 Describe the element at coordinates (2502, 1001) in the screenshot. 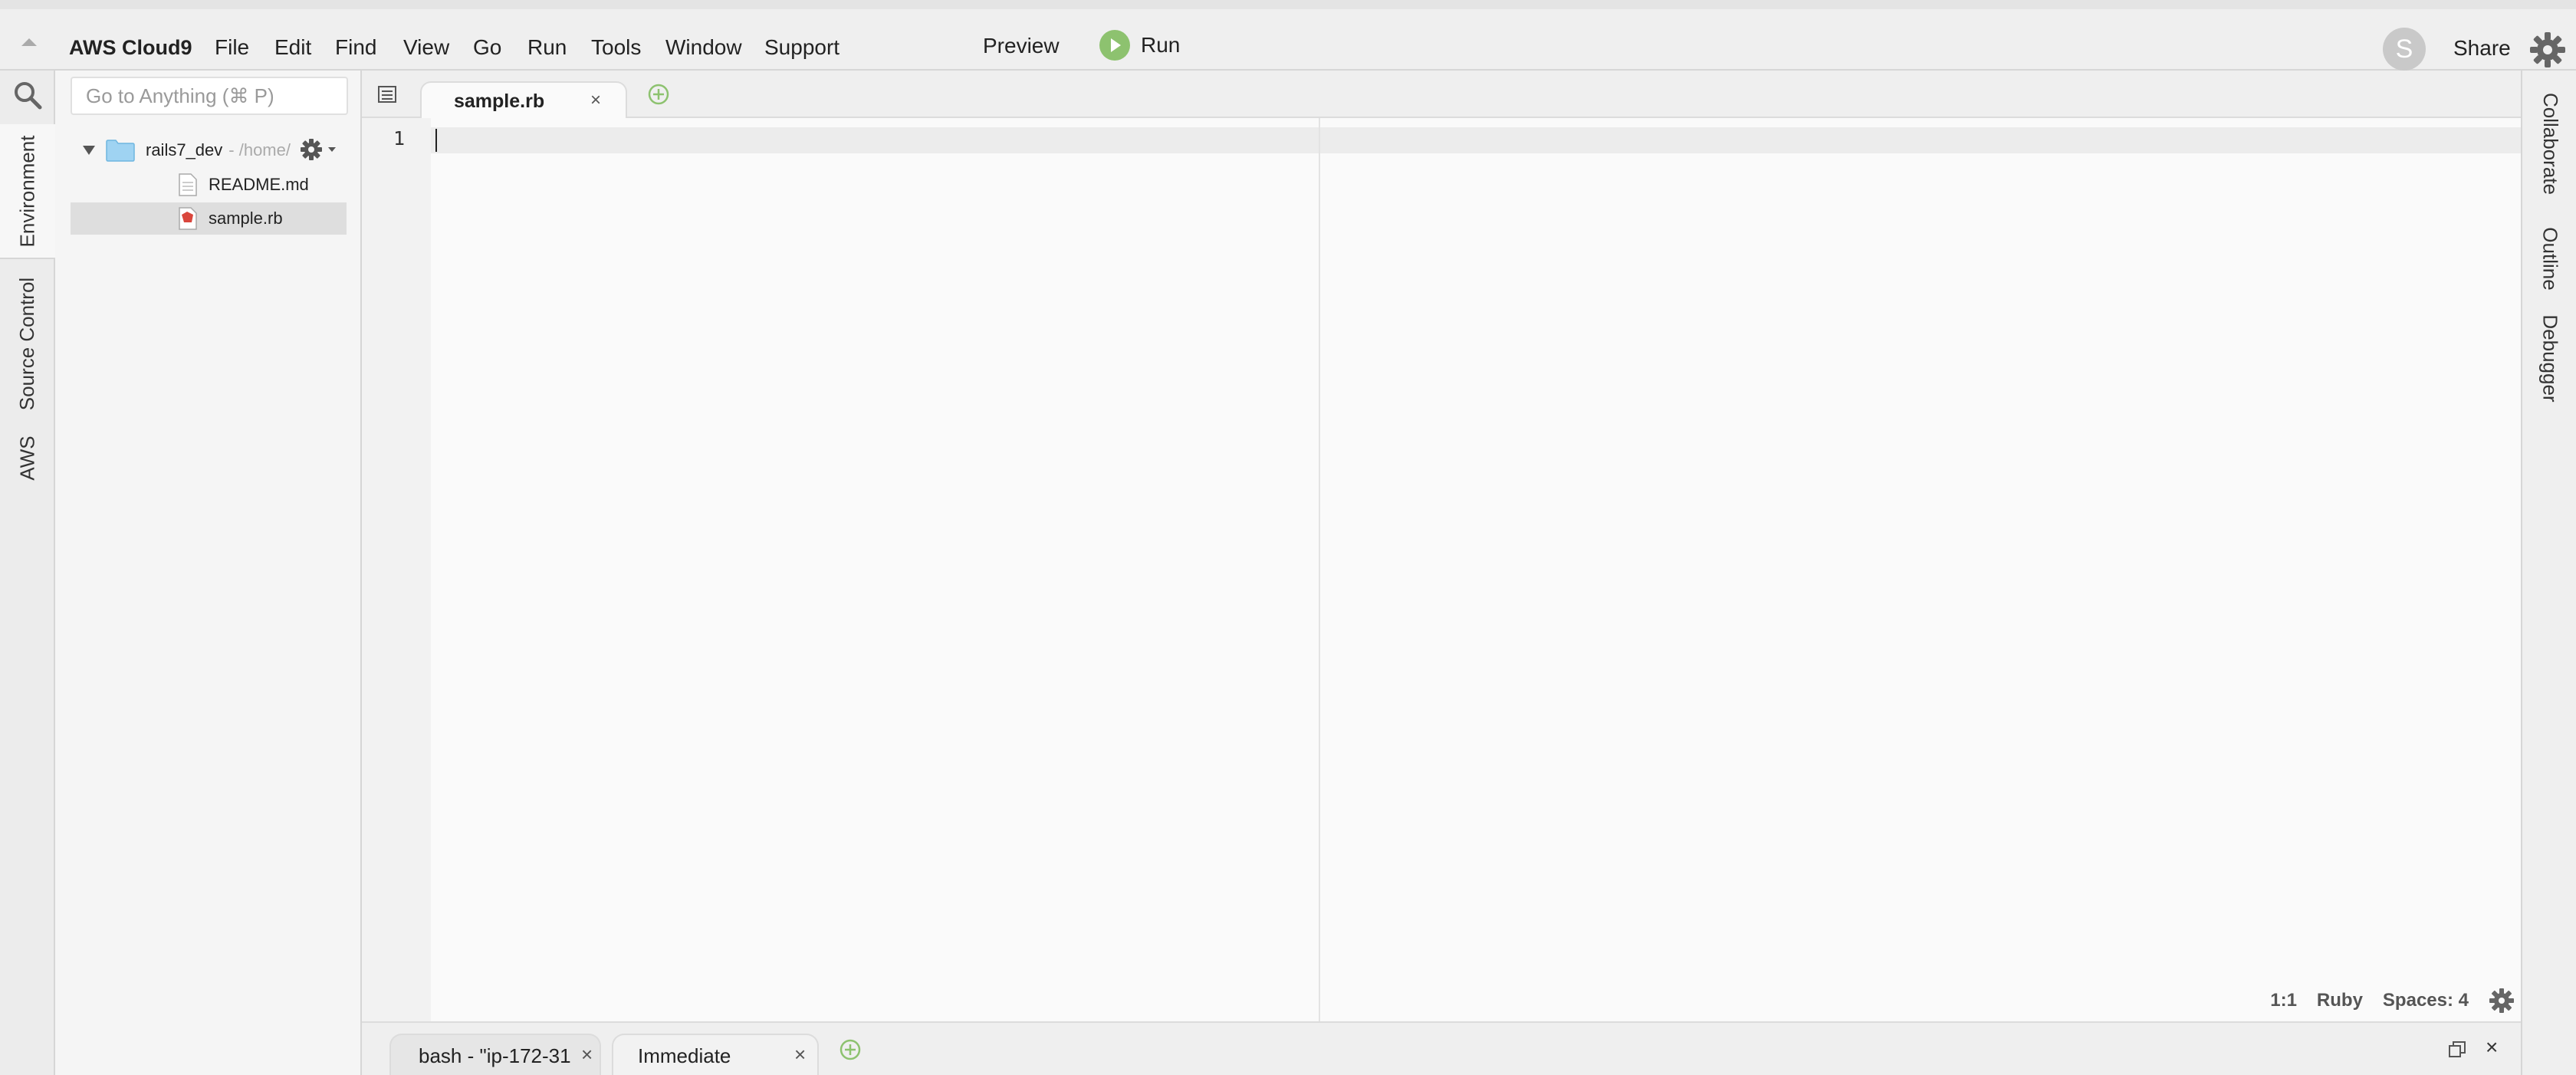

I see `editor-settings-gear-icon` at that location.